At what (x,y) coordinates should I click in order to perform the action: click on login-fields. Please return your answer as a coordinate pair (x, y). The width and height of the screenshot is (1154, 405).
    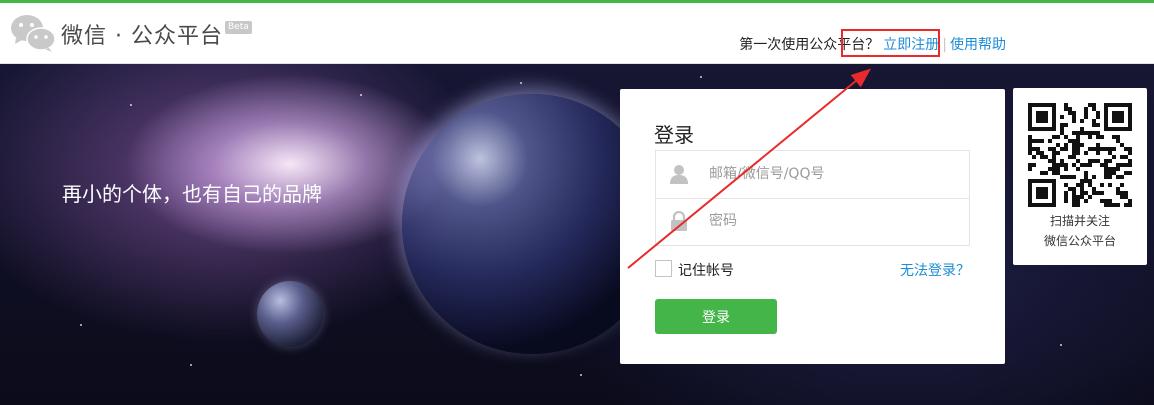
    Looking at the image, I should click on (812, 198).